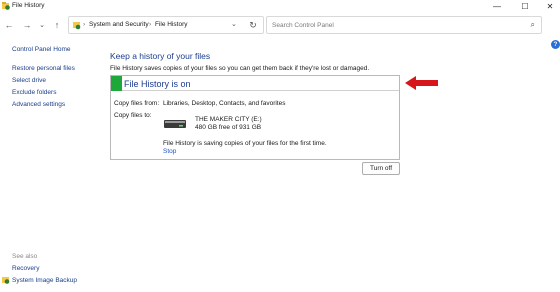 This screenshot has height=292, width=560. Describe the element at coordinates (34, 92) in the screenshot. I see `sidebar-exclude-folders: Exclude folders` at that location.